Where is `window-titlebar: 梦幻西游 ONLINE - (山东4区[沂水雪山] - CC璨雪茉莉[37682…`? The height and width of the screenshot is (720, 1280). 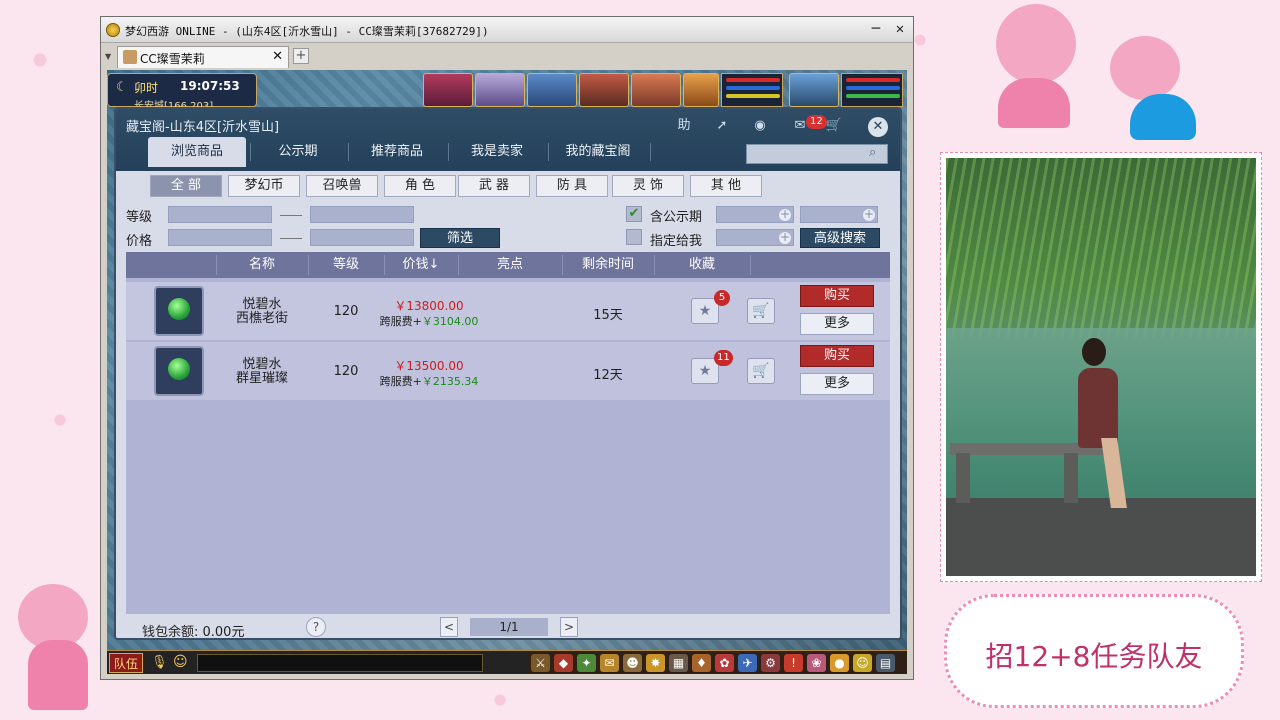 window-titlebar: 梦幻西游 ONLINE - (山东4区[沂水雪山] - CC璨雪茉莉[37682… is located at coordinates (507, 30).